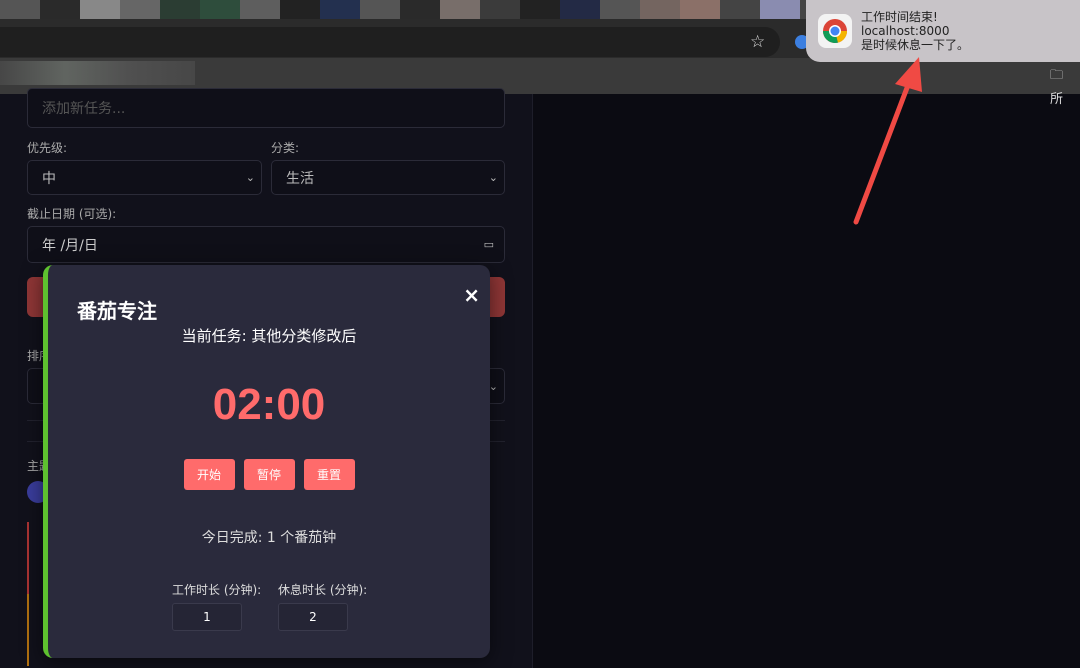 The height and width of the screenshot is (668, 1080). I want to click on work-duration-input: 1, so click(207, 617).